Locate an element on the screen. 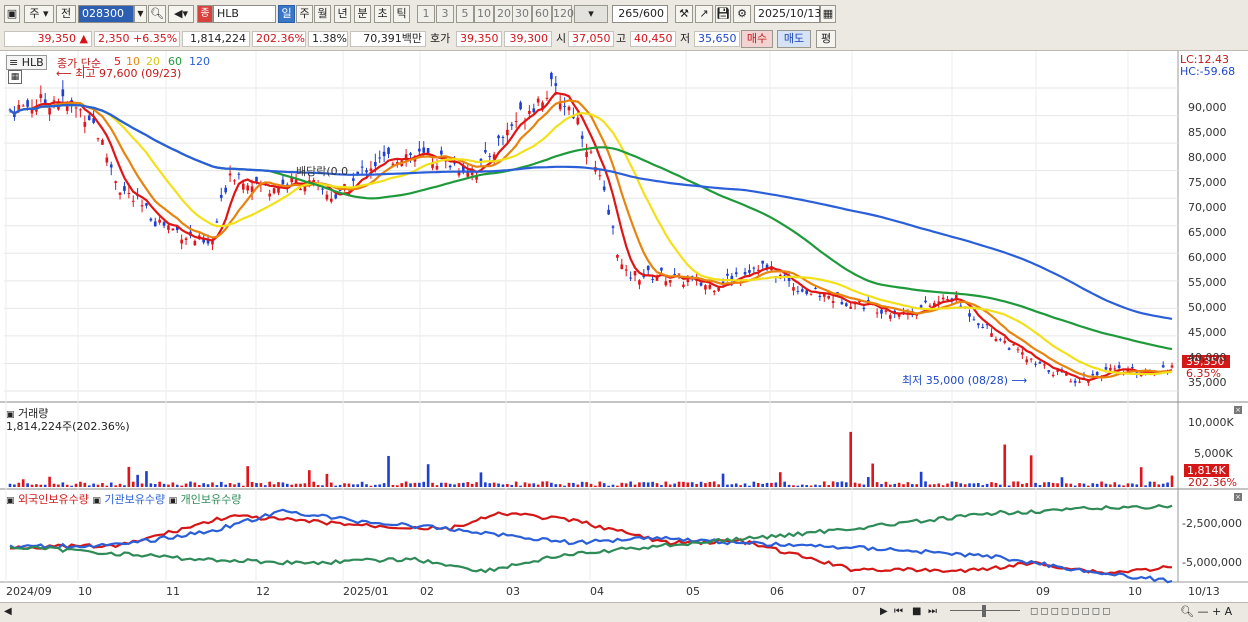 The width and height of the screenshot is (1248, 622). dividend-label: 배당락(0.0 is located at coordinates (322, 171).